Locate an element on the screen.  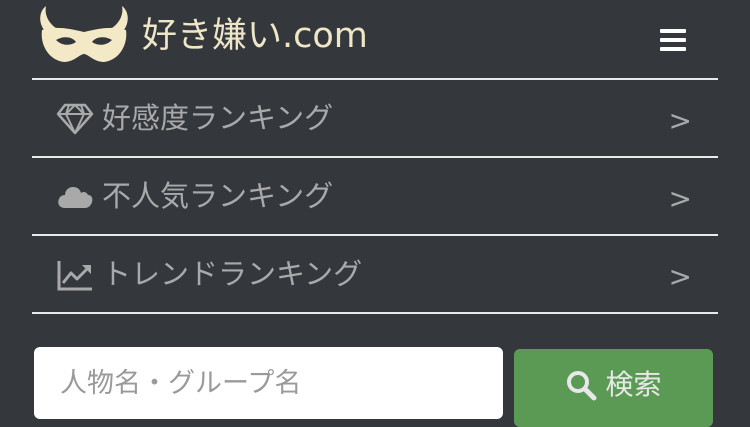
trend-chart-icon is located at coordinates (74, 276).